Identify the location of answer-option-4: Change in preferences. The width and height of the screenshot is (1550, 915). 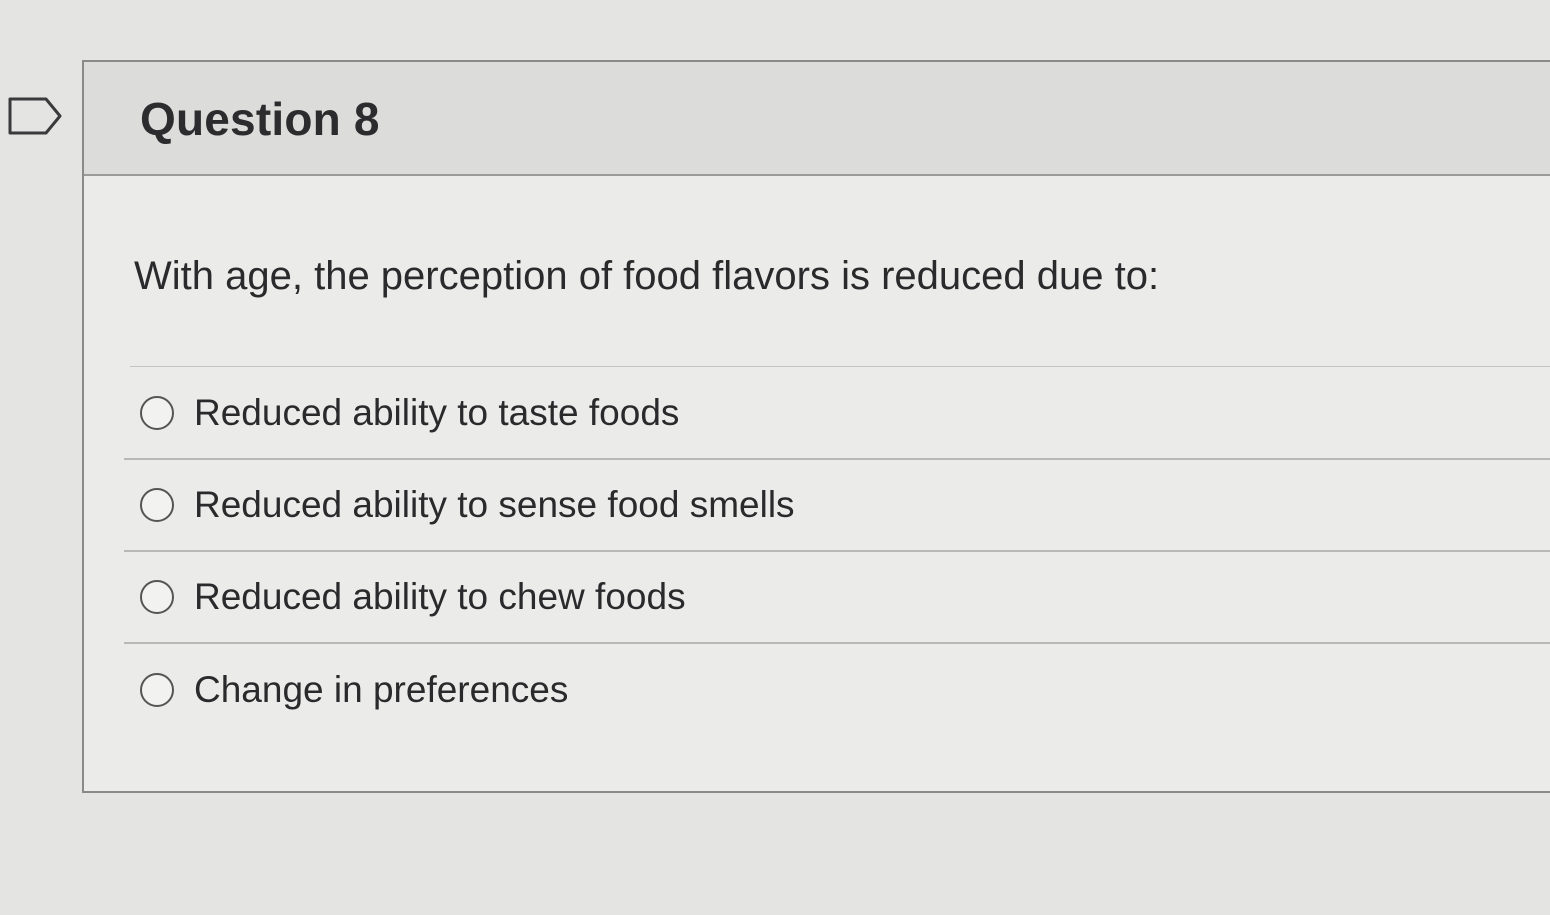
(837, 690).